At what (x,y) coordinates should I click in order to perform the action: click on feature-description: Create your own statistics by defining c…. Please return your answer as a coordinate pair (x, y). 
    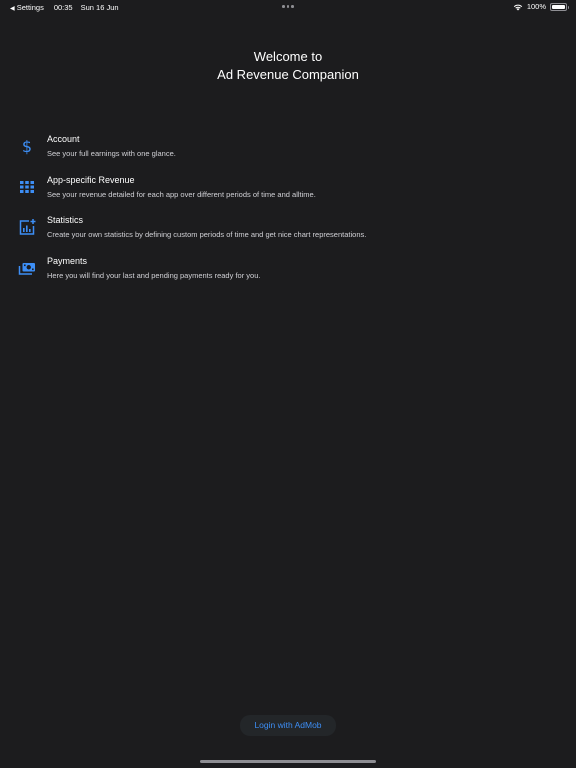
    Looking at the image, I should click on (207, 234).